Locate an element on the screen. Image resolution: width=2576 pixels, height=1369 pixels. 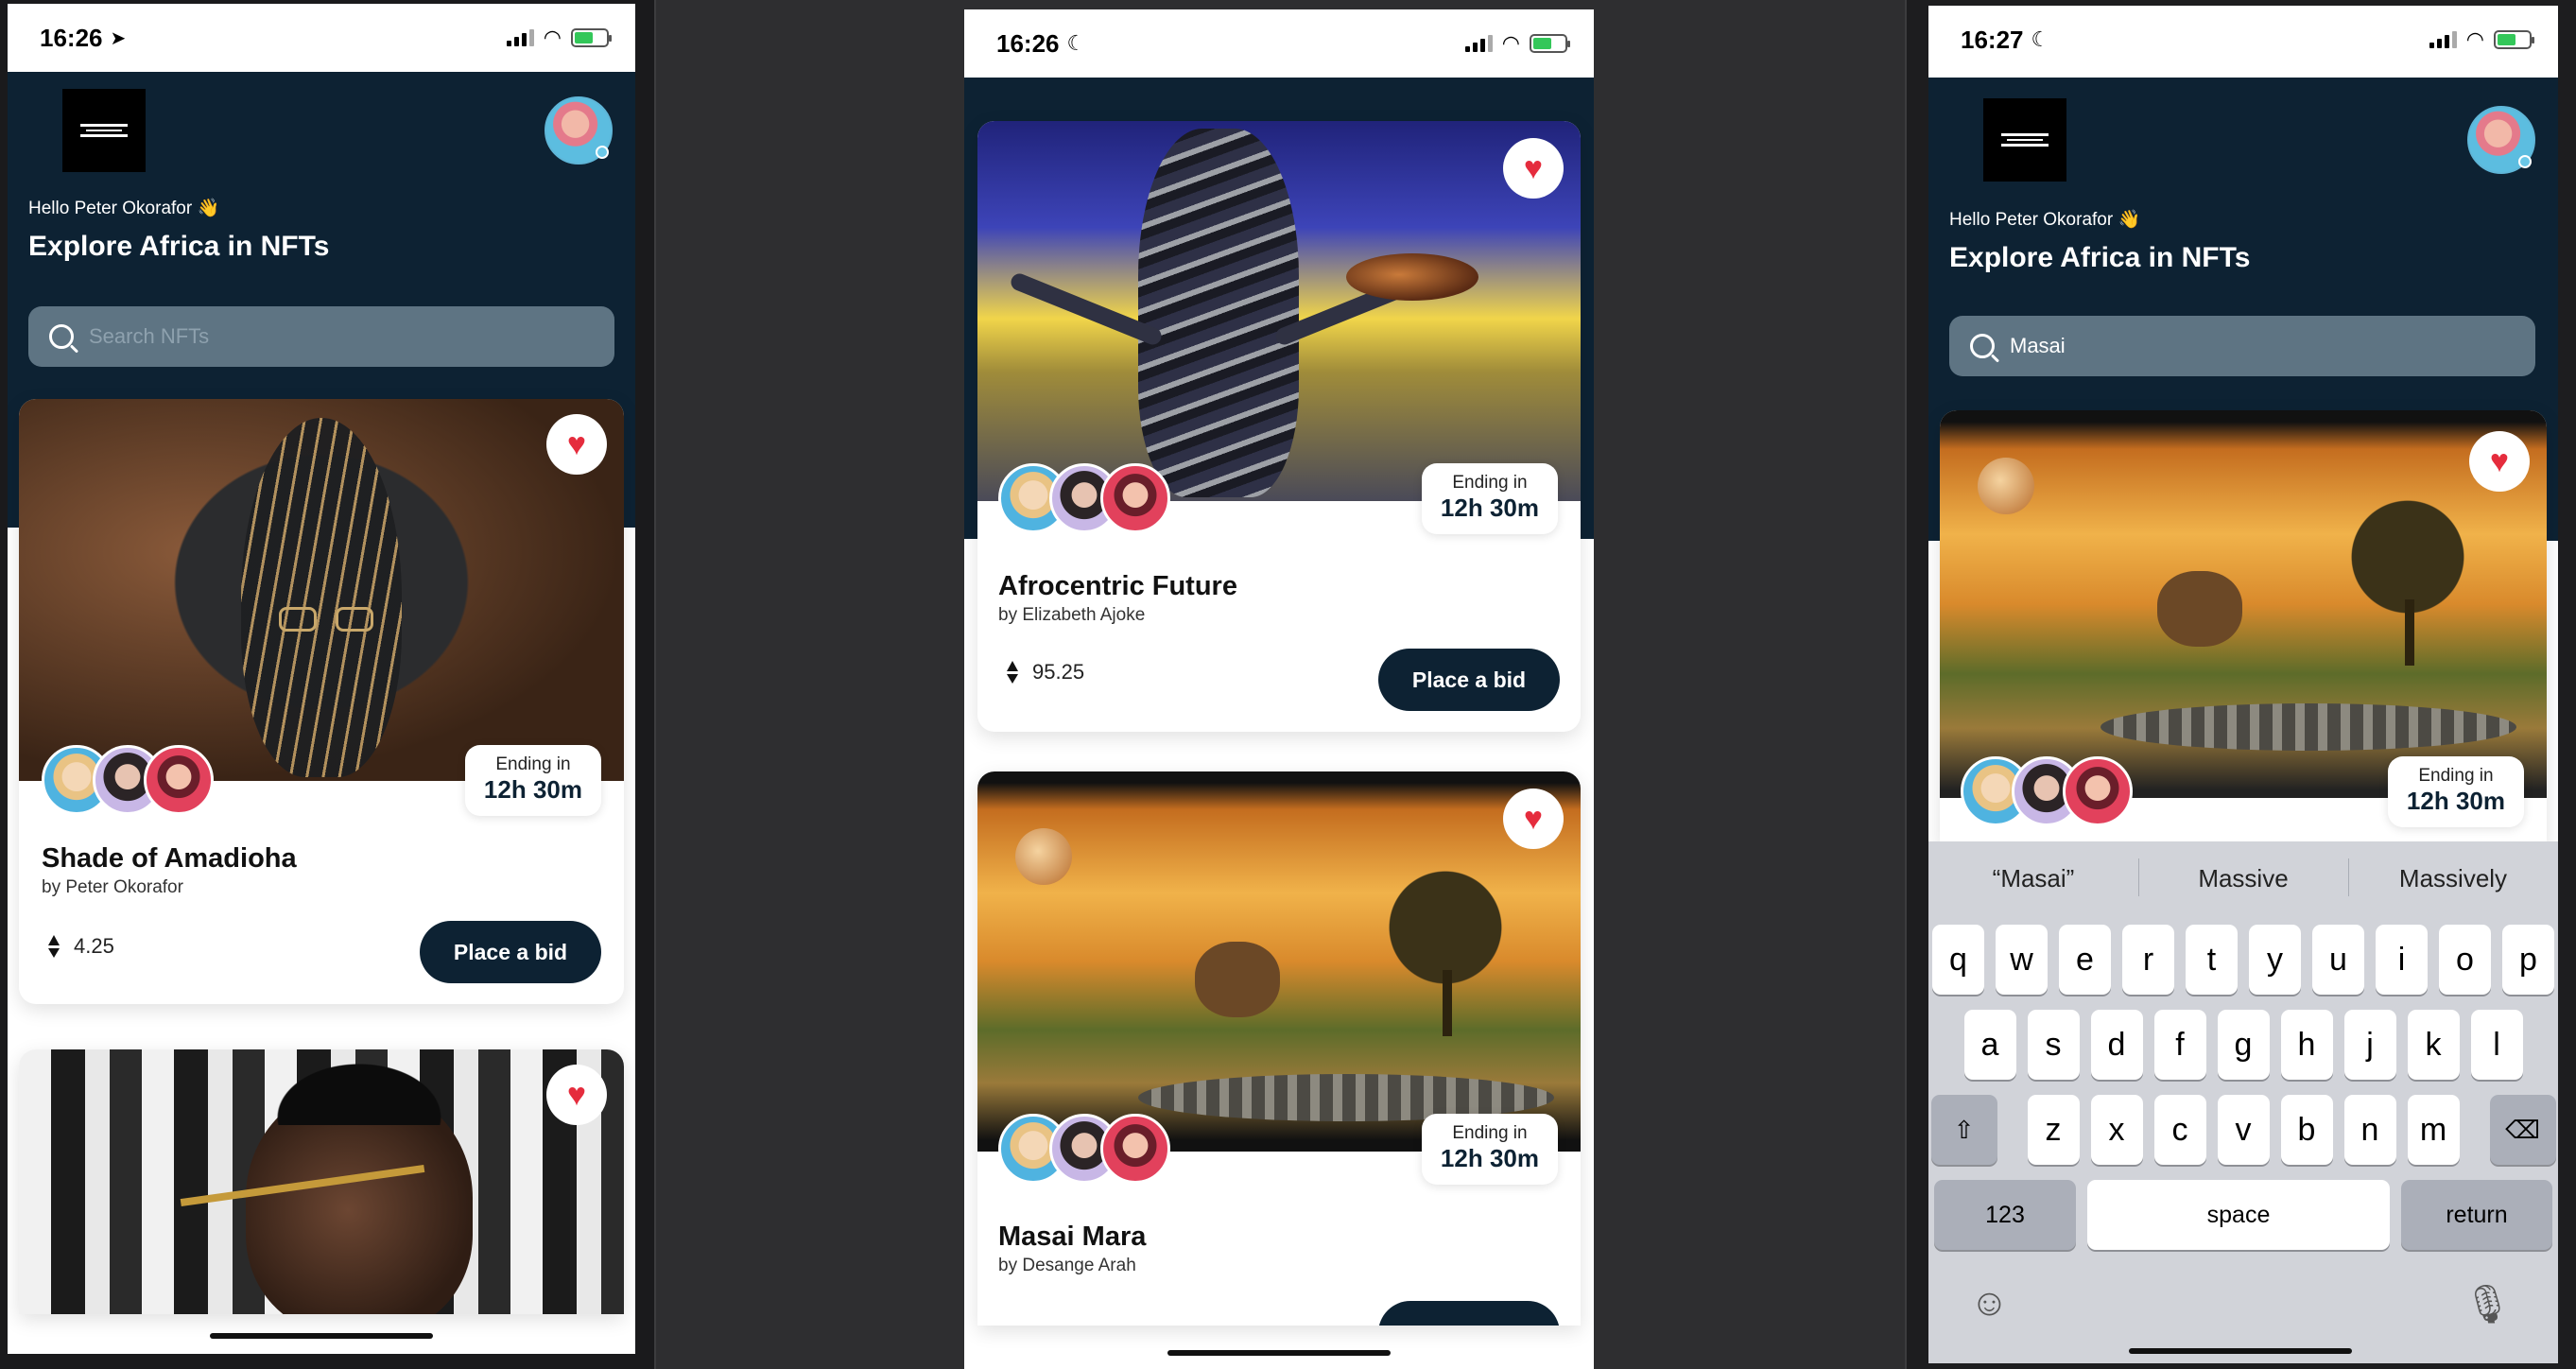
key-l: l is located at coordinates (2496, 1045).